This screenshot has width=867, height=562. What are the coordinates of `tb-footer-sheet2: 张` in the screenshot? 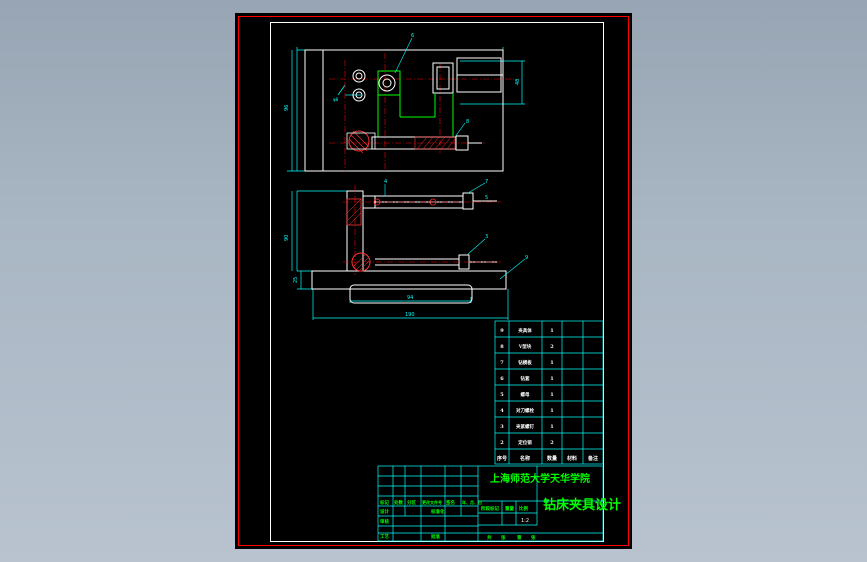 It's located at (533, 537).